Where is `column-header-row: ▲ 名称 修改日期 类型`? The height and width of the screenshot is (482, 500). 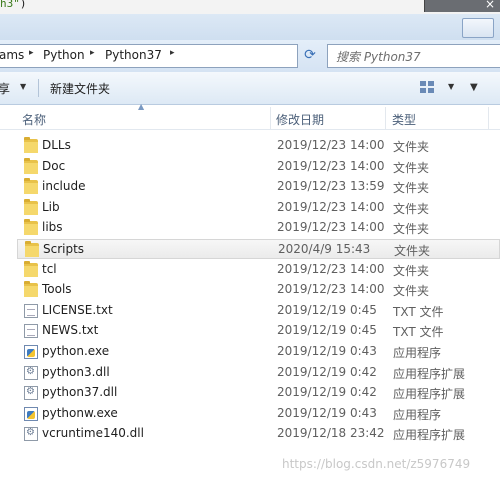
column-header-row: ▲ 名称 修改日期 类型 is located at coordinates (250, 116).